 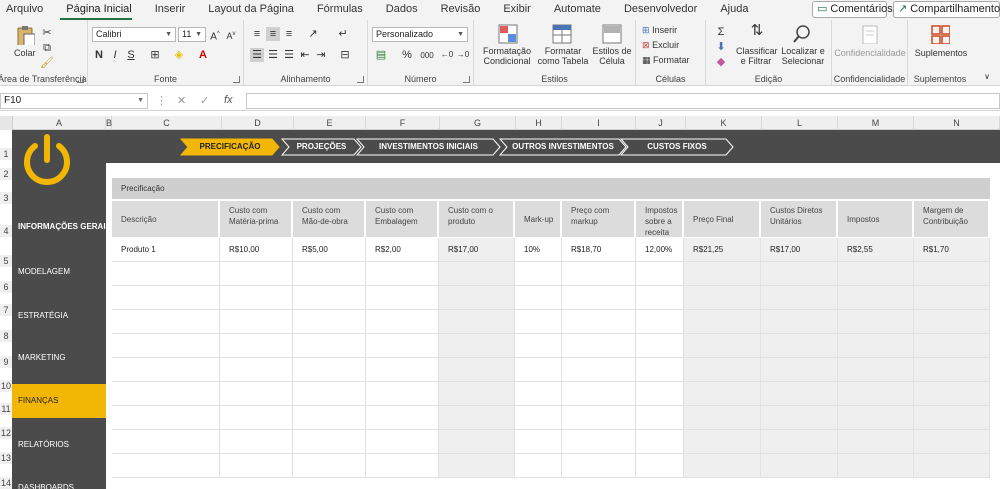 I want to click on column-header-g: G, so click(x=478, y=123).